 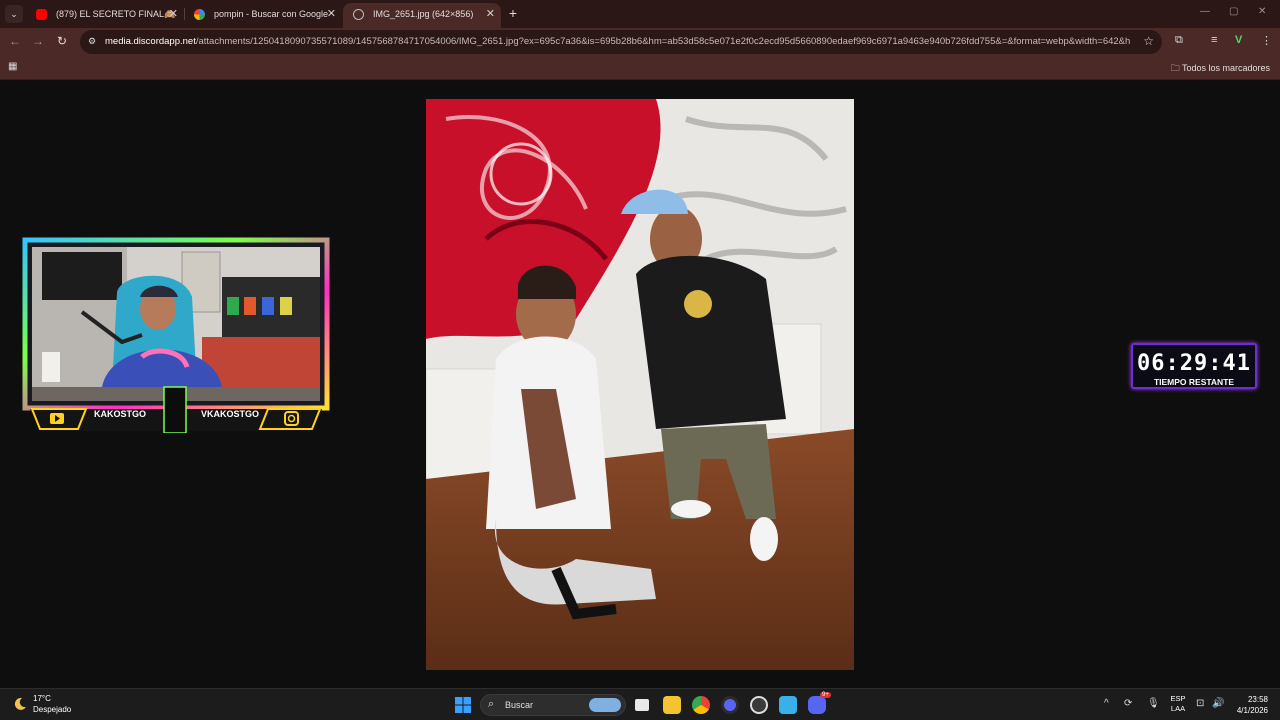 I want to click on tab-youtube: (879) EL SECRETO FINAL🙈 ✕, so click(x=105, y=15).